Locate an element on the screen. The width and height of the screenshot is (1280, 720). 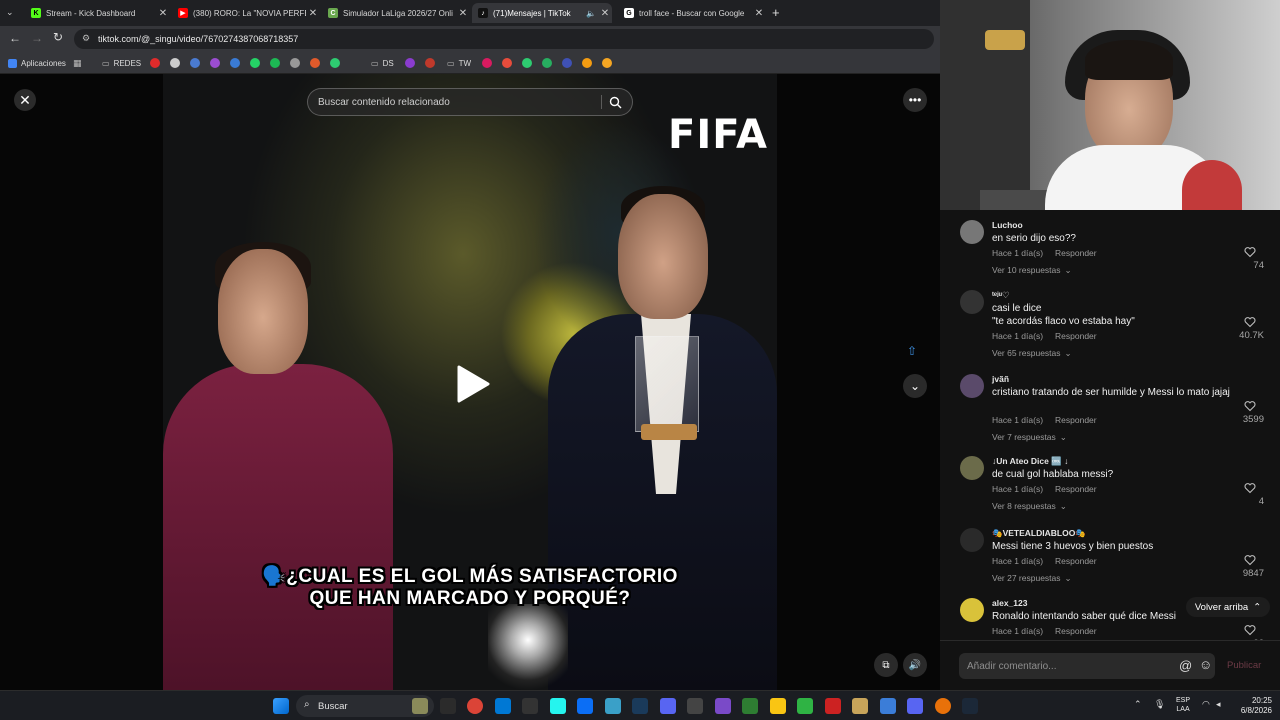
more-options-icon: ••• is located at coordinates (915, 100).